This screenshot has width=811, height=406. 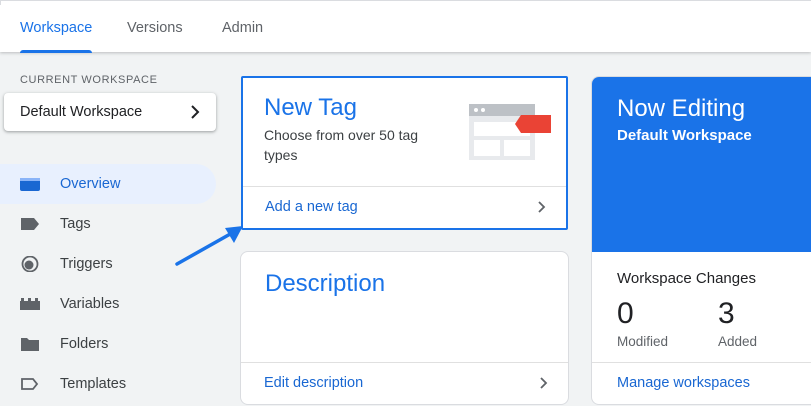 What do you see at coordinates (686, 278) in the screenshot?
I see `workspace-changes-title: Workspace Changes` at bounding box center [686, 278].